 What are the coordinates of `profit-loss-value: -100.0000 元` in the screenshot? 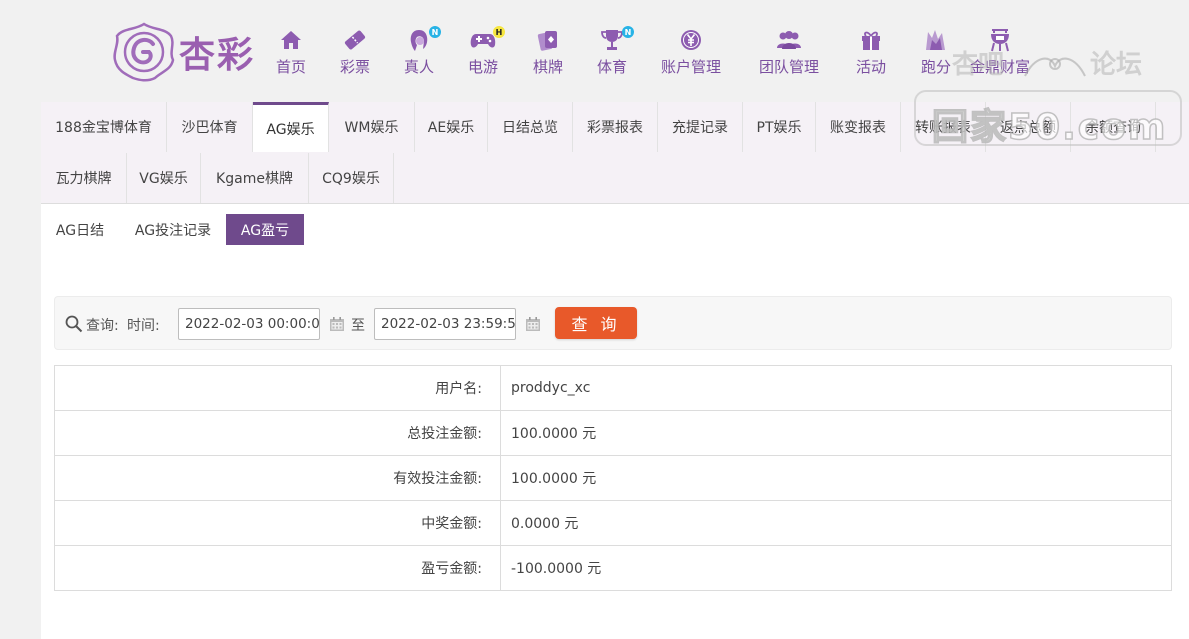 It's located at (836, 568).